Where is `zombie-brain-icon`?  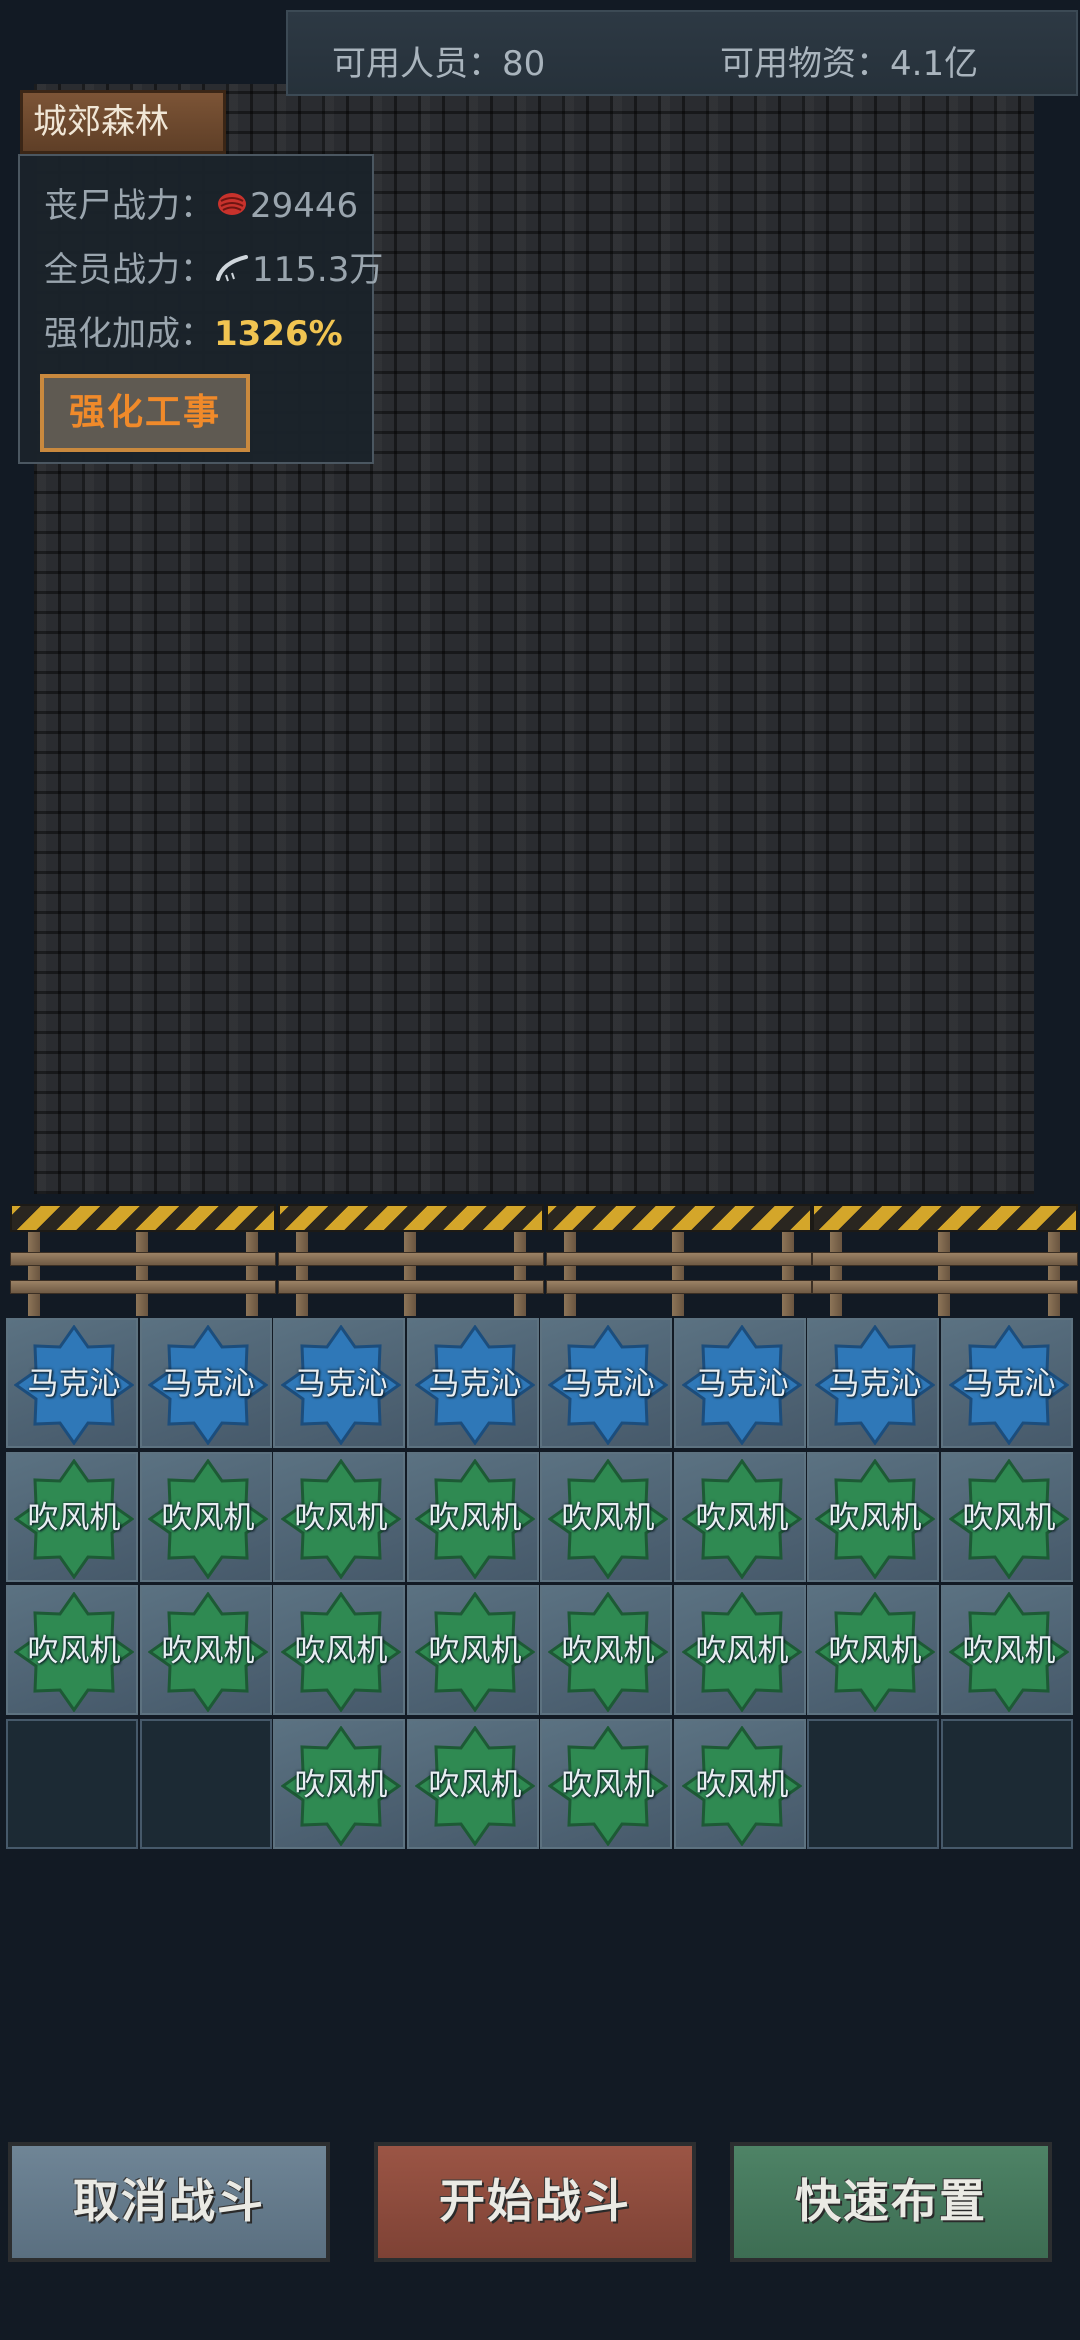 zombie-brain-icon is located at coordinates (232, 208).